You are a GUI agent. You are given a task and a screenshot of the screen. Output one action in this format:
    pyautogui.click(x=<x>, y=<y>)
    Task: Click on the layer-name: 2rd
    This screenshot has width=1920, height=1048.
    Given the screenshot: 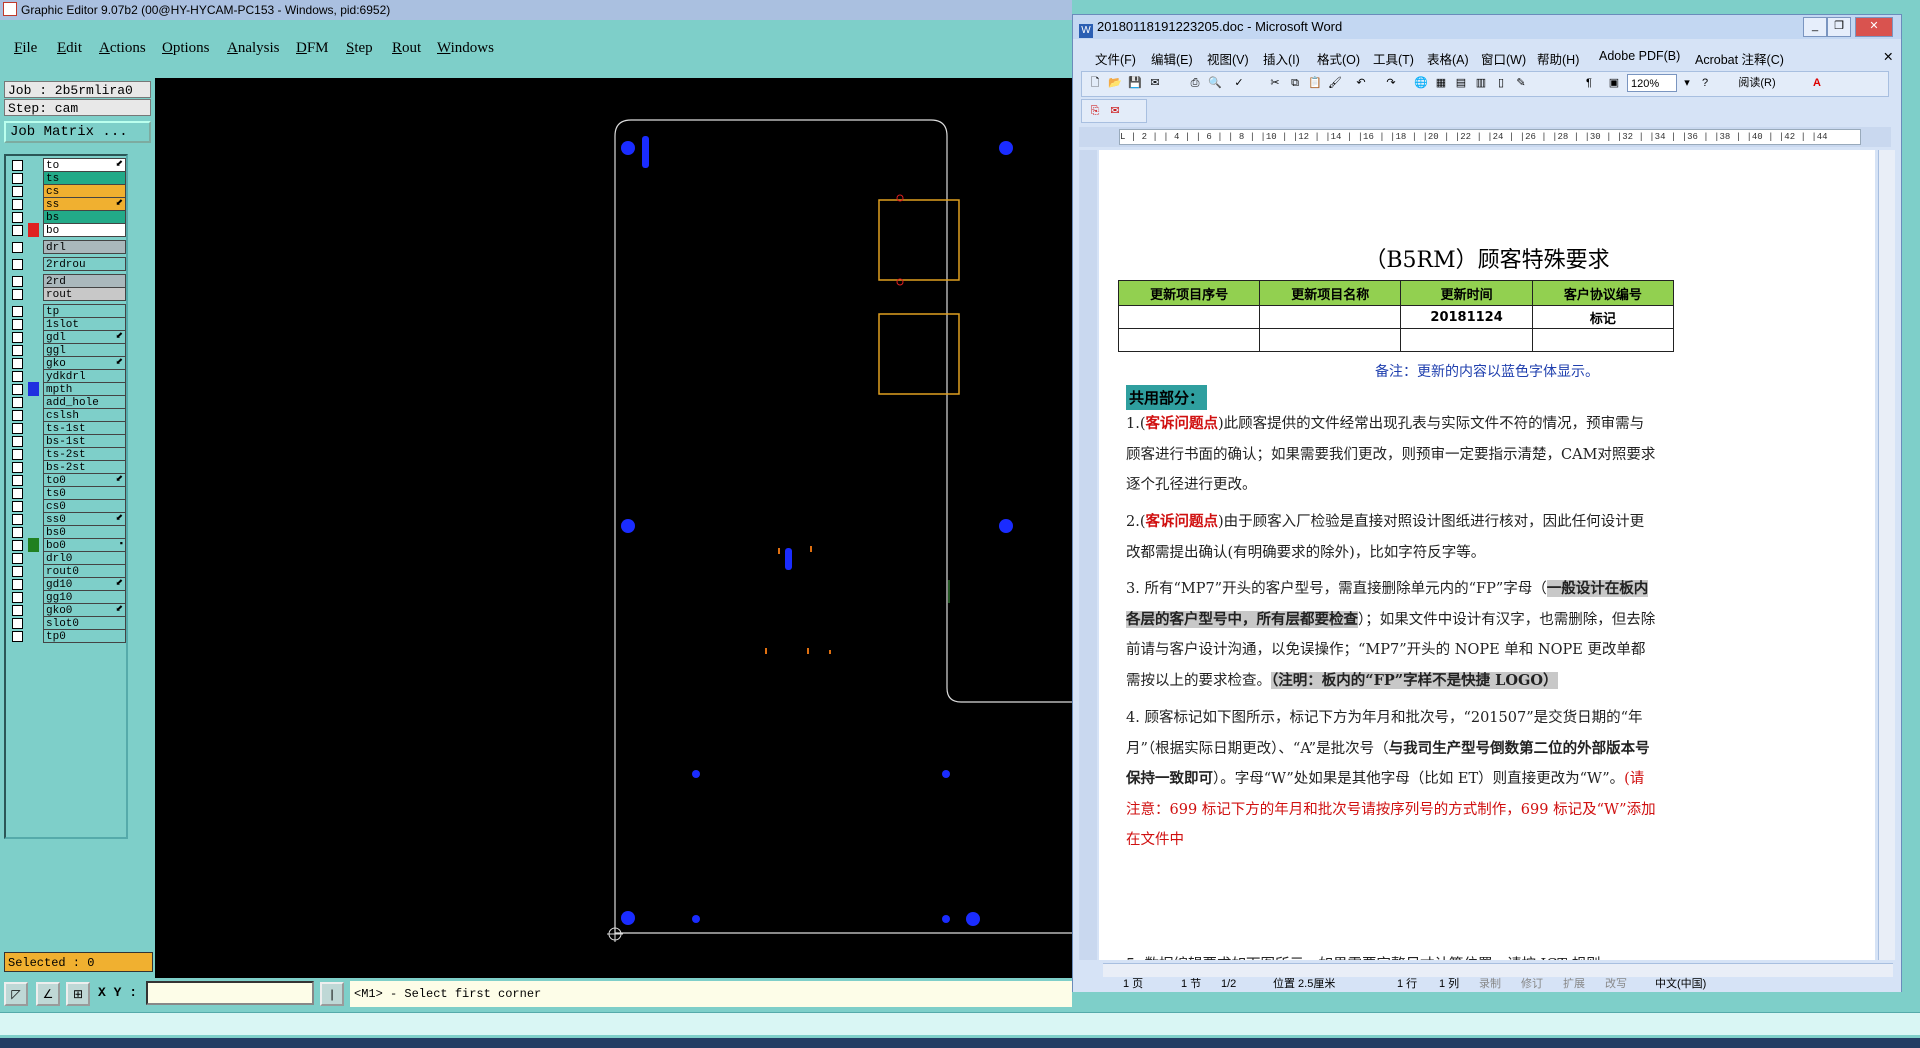 What is the action you would take?
    pyautogui.click(x=84, y=281)
    